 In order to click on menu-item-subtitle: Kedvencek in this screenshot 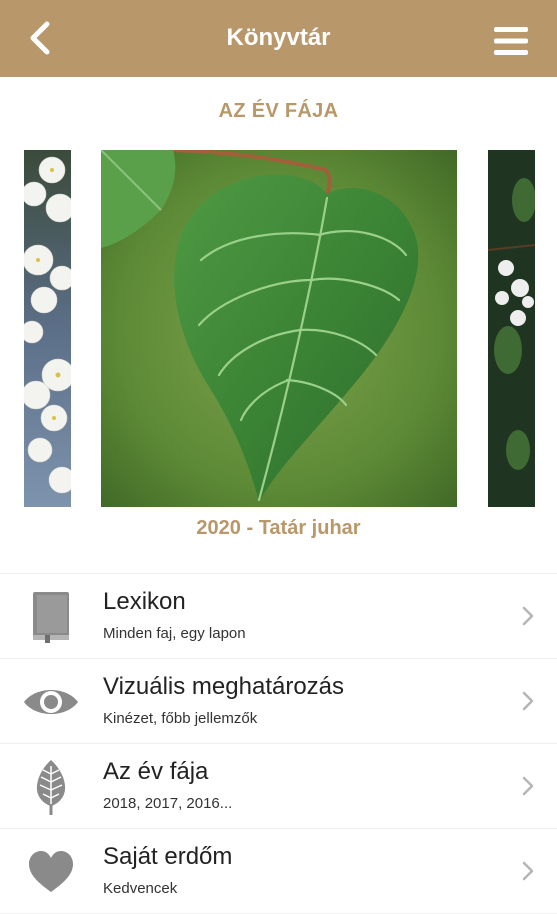, I will do `click(140, 888)`.